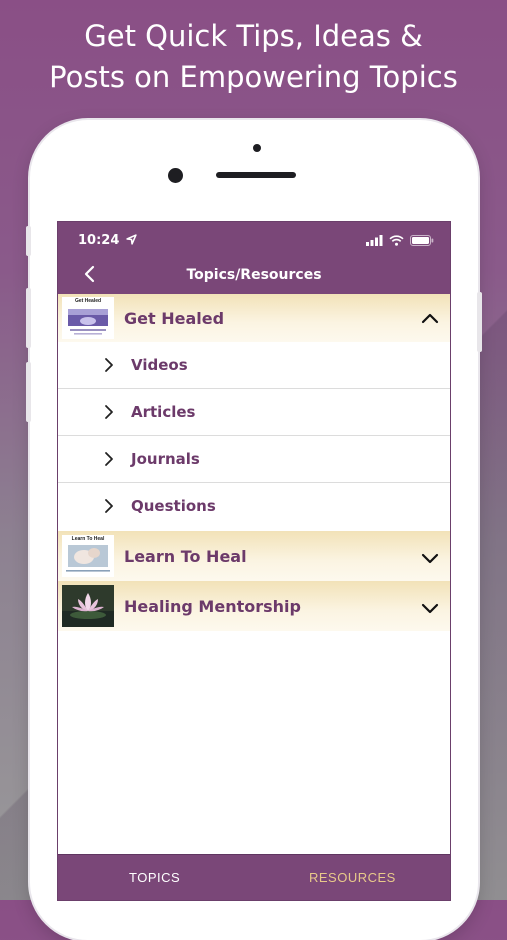 This screenshot has height=940, width=507. What do you see at coordinates (88, 539) in the screenshot?
I see `thumbnail-caption-learn-to-heal: Learn To Heal` at bounding box center [88, 539].